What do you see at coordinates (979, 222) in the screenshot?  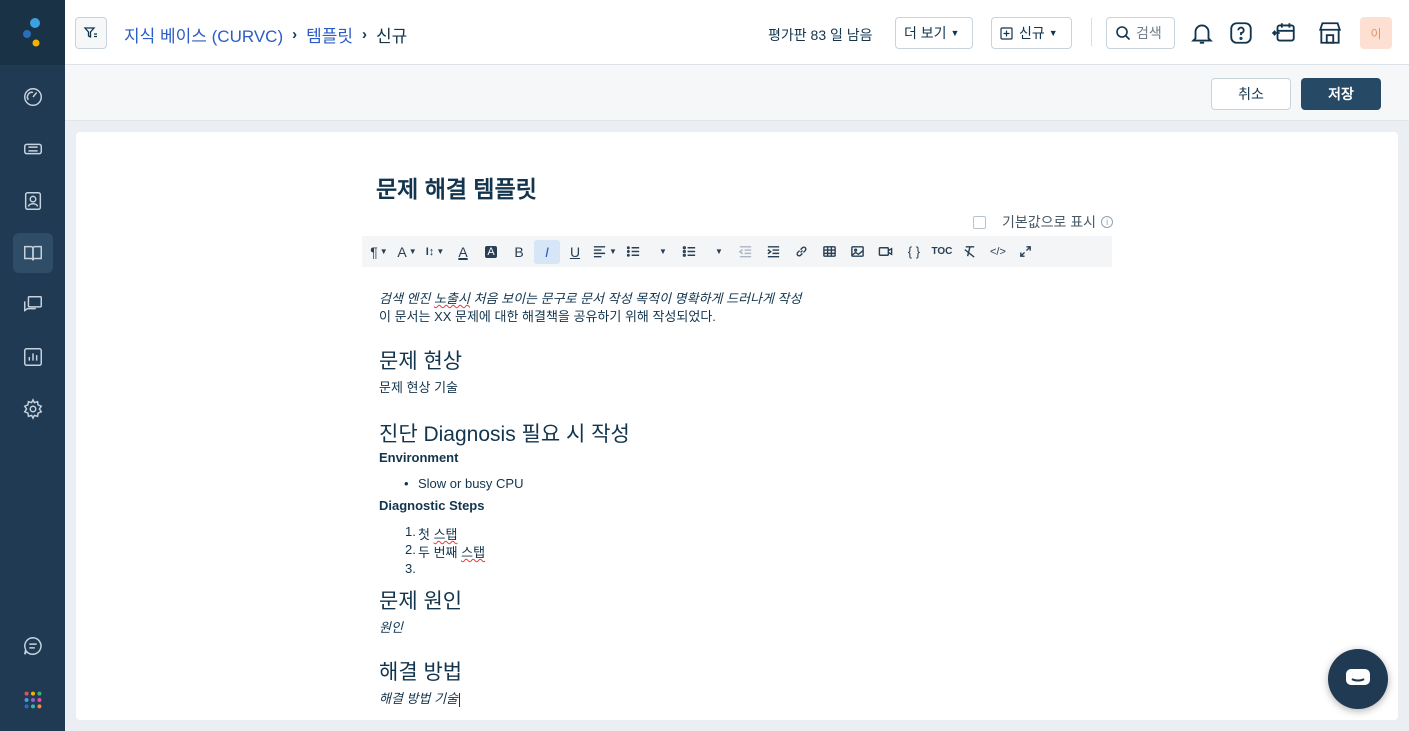 I see `default-checkbox` at bounding box center [979, 222].